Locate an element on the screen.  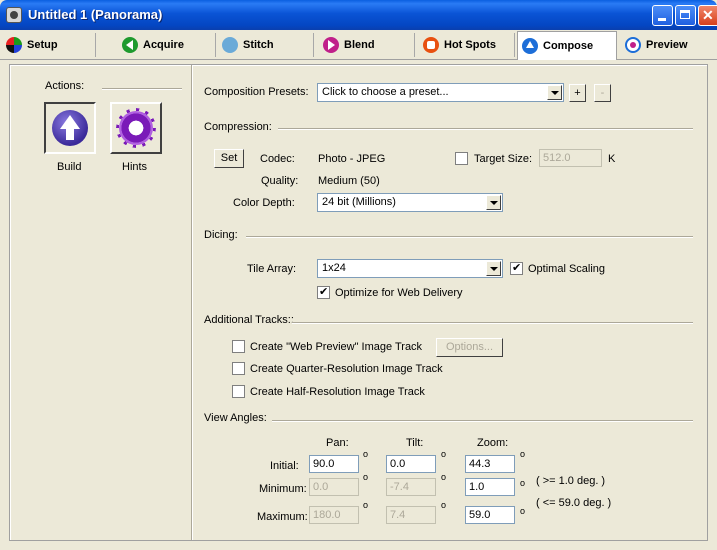
maximize-button is located at coordinates (685, 15).